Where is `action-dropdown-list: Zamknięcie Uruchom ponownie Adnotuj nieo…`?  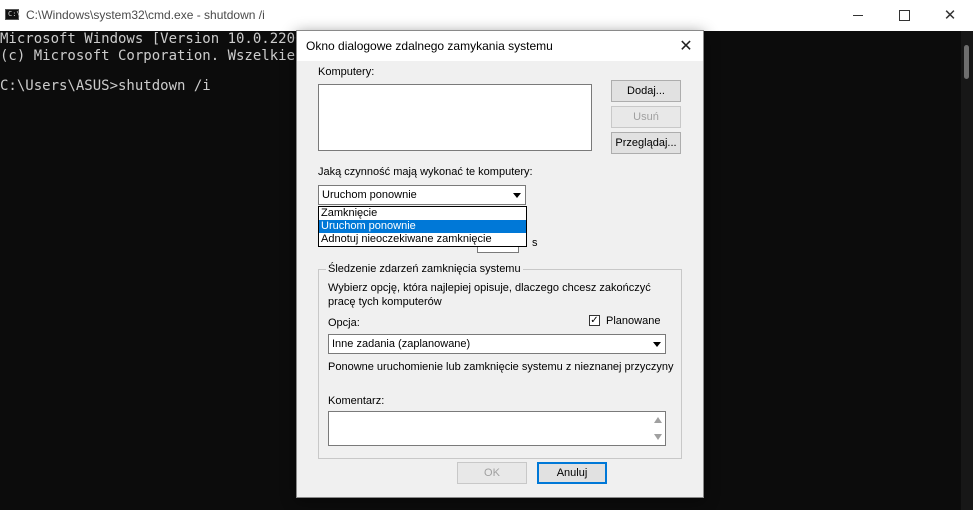
action-dropdown-list: Zamknięcie Uruchom ponownie Adnotuj nieo… is located at coordinates (422, 226).